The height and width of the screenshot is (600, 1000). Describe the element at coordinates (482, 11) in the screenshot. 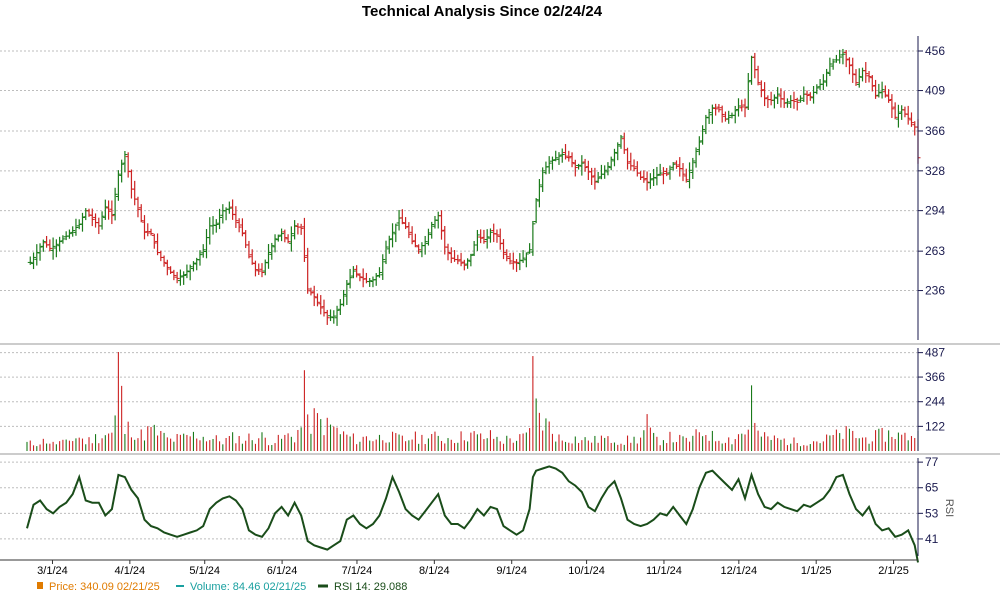

I see `chart-title: Technical Analysis Since 02/24/24` at that location.